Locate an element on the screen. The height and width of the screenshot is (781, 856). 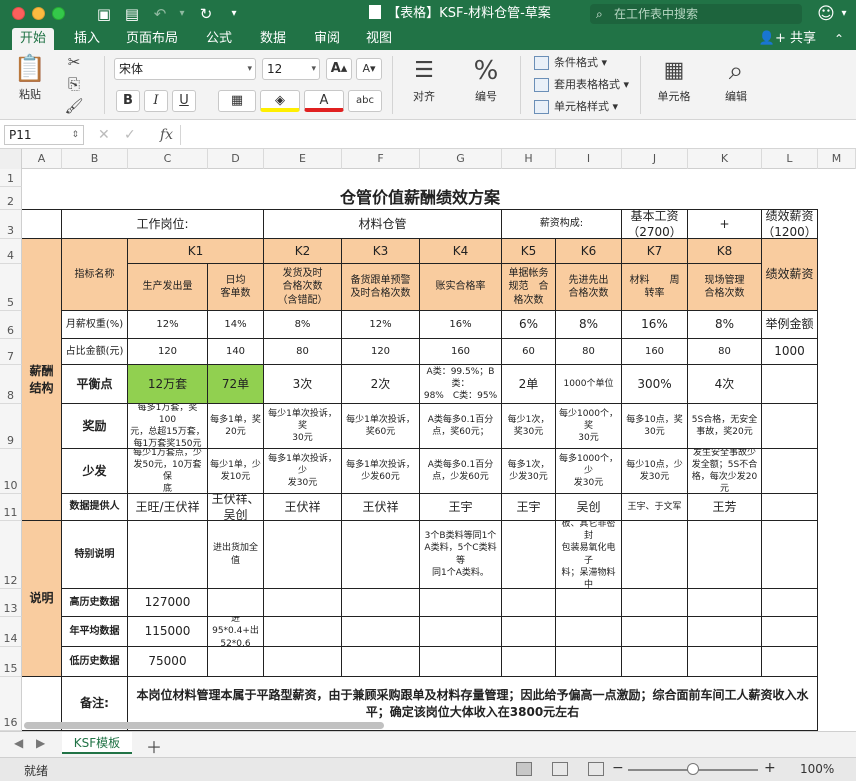
balance-k: 4次 is located at coordinates (725, 384).